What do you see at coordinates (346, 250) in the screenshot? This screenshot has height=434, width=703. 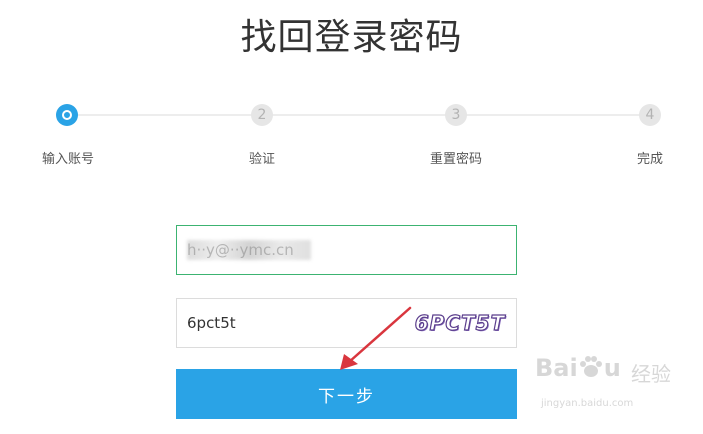 I see `account-input: h··y@··ymc.cn` at bounding box center [346, 250].